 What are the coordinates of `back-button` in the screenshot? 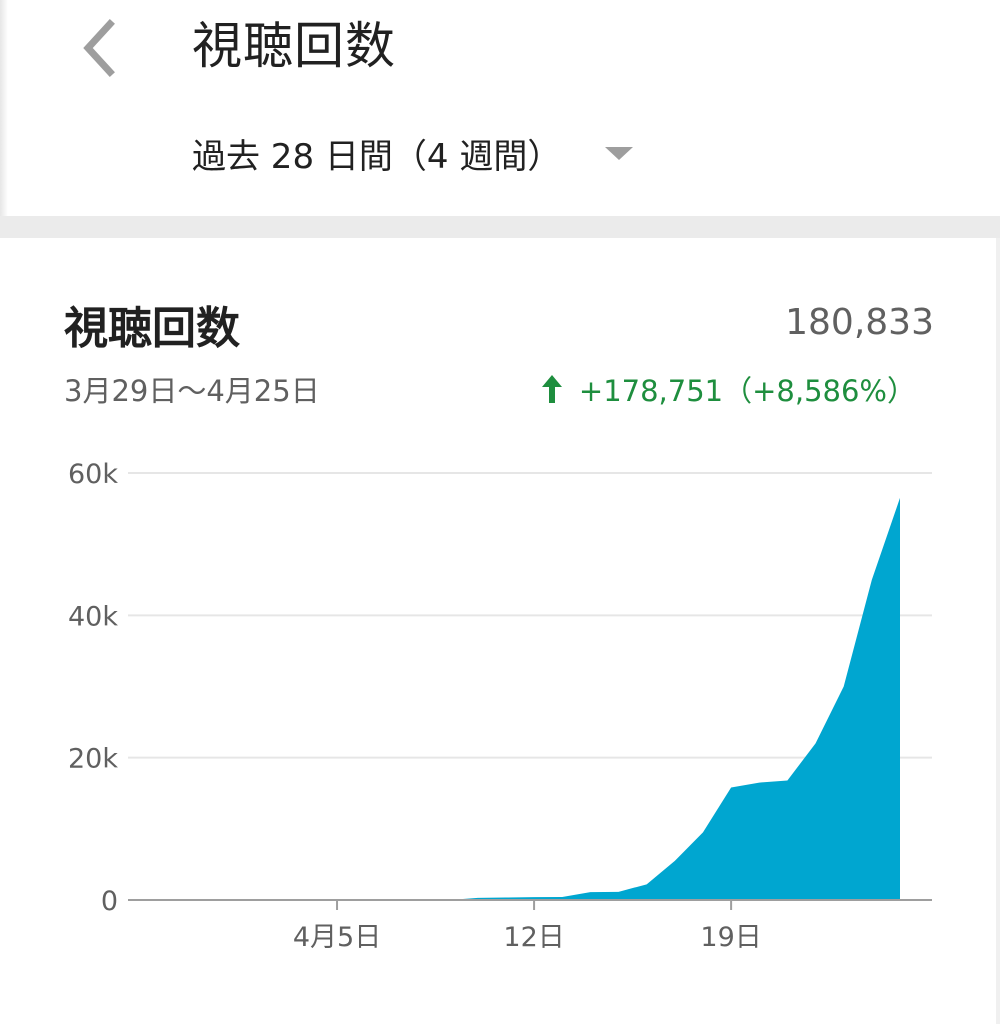 It's located at (102, 48).